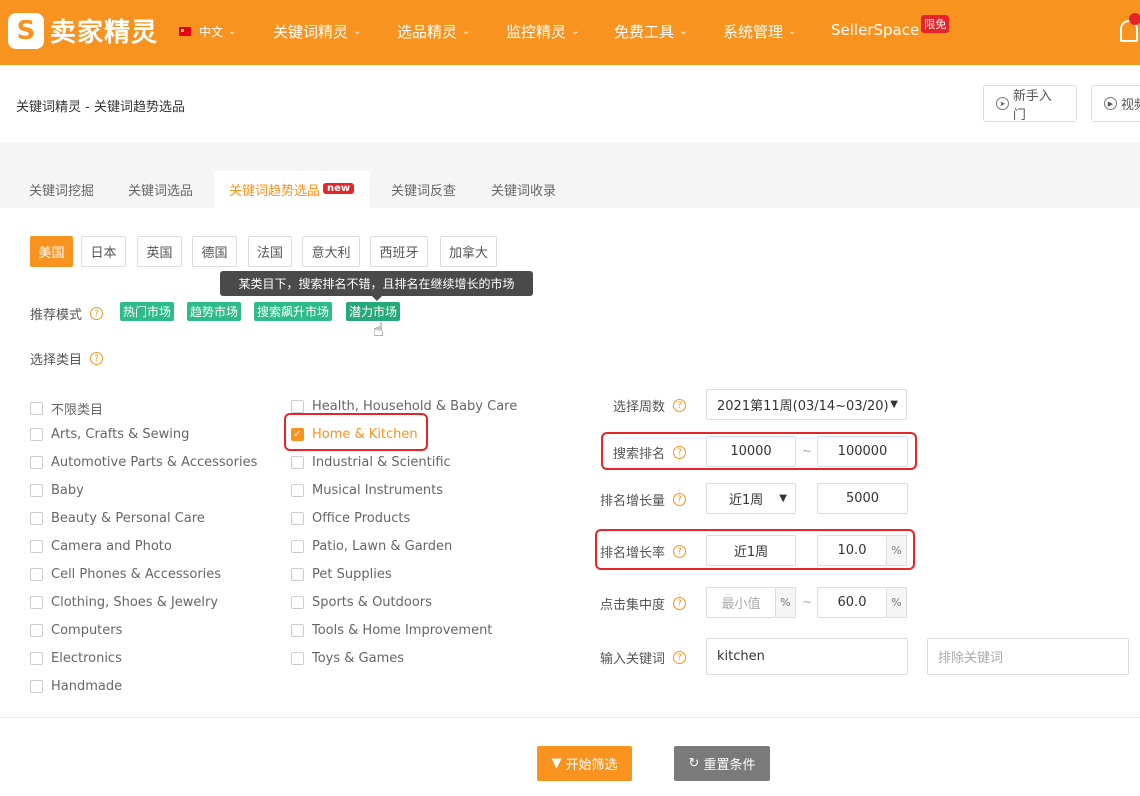 The image size is (1140, 796). I want to click on category-checkbox: Baby, so click(57, 490).